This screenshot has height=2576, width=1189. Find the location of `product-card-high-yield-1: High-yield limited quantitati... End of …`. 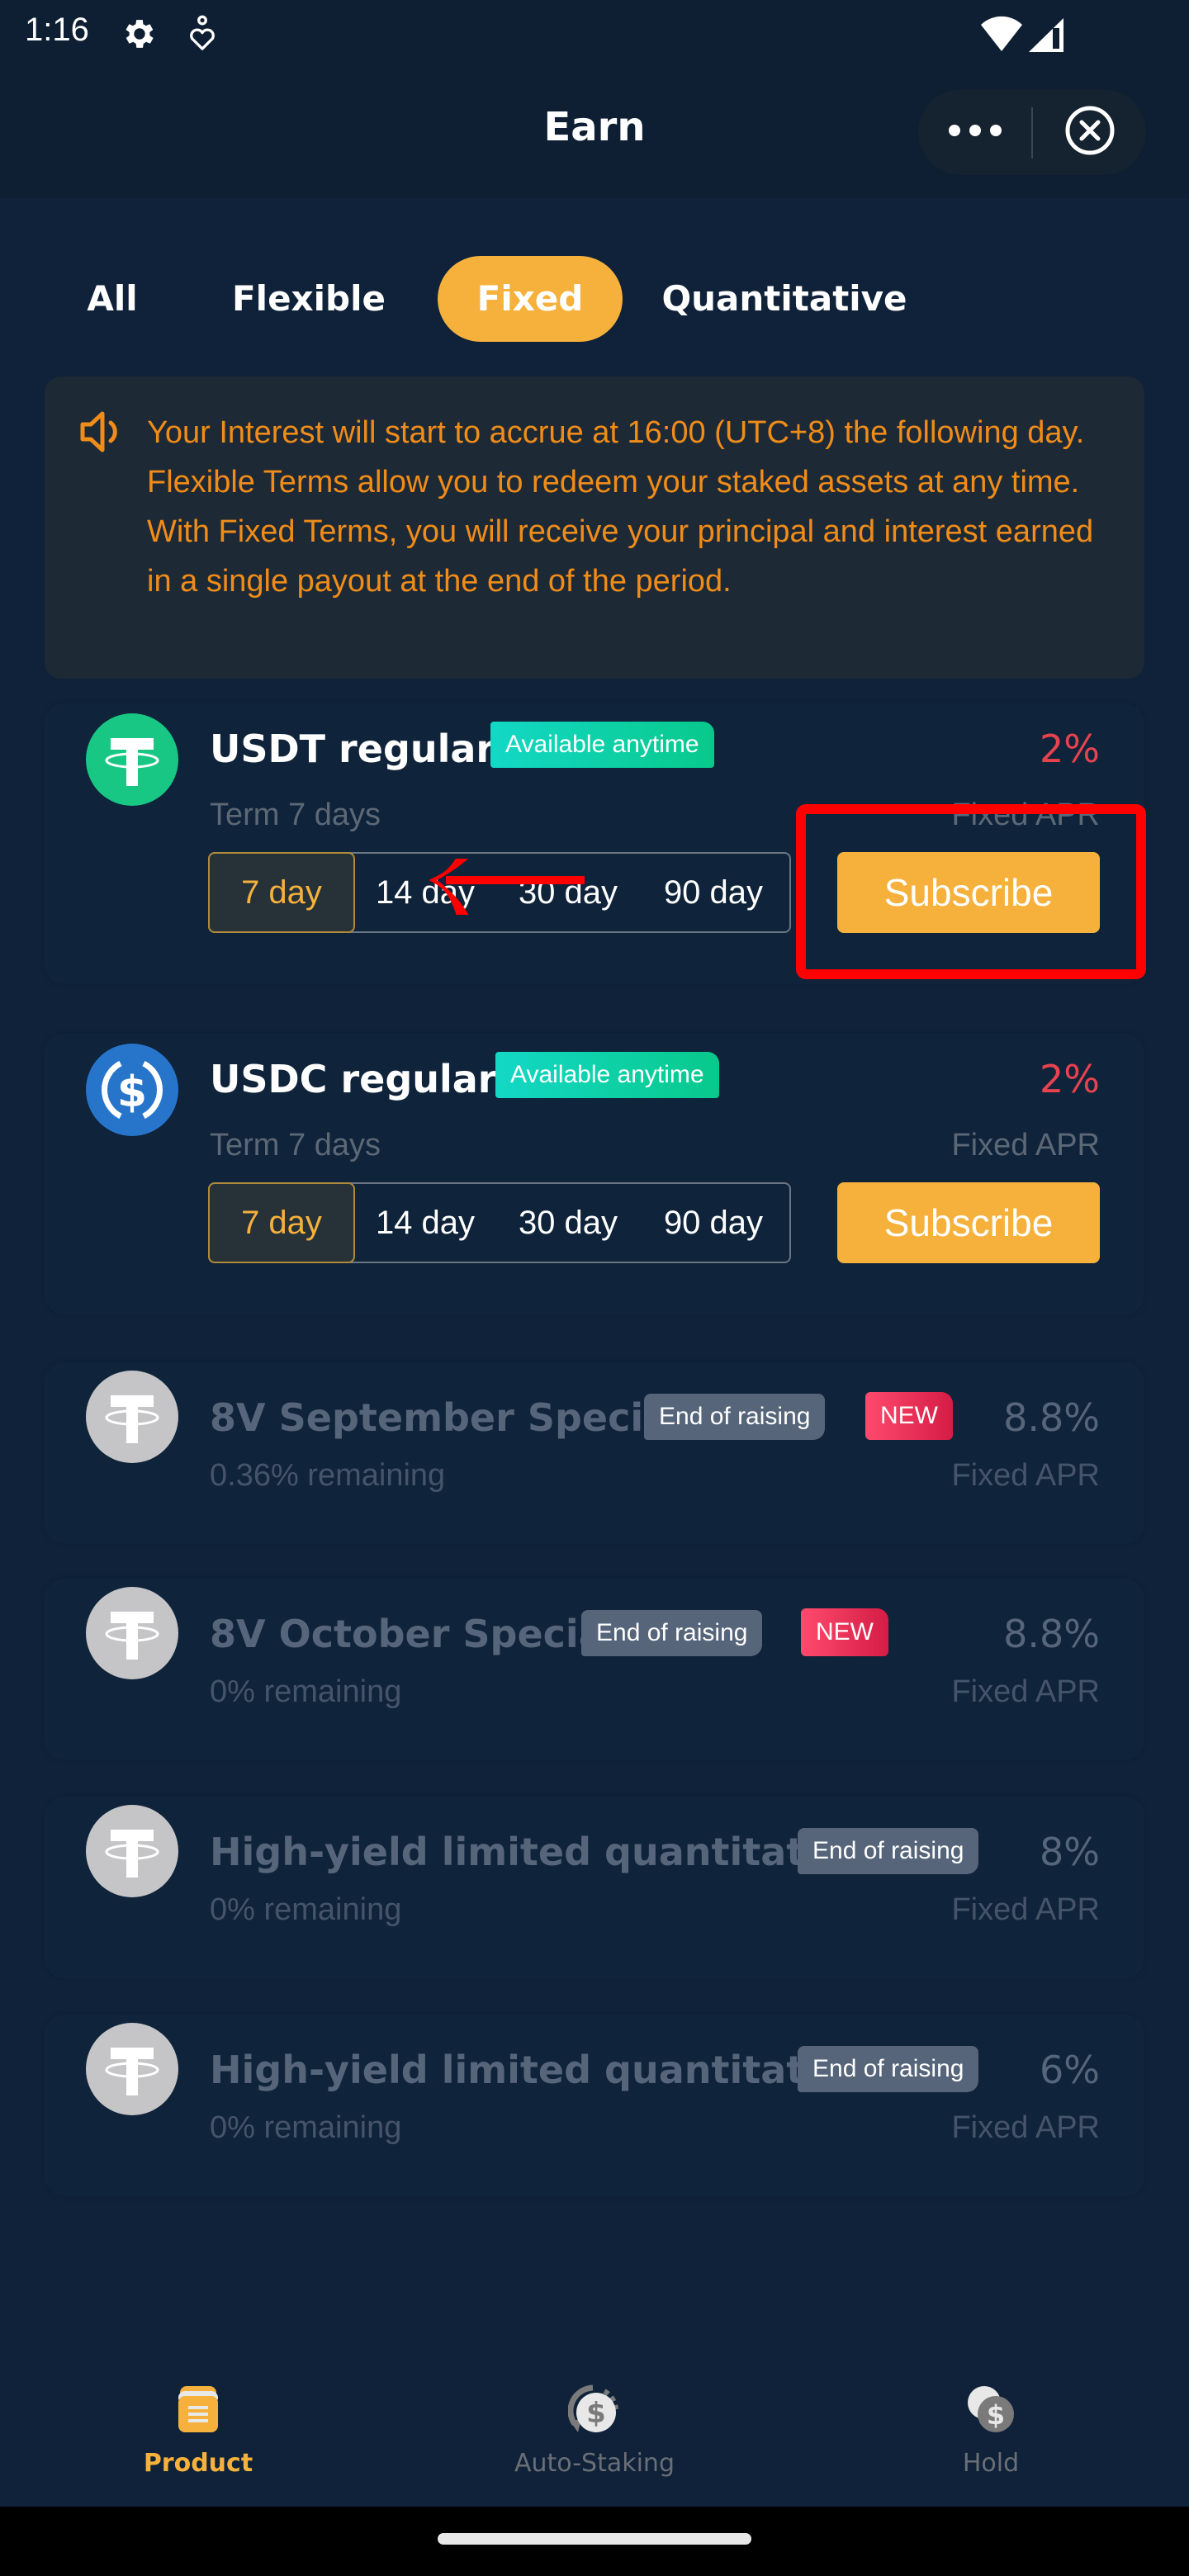

product-card-high-yield-1: High-yield limited quantitati... End of … is located at coordinates (594, 1887).